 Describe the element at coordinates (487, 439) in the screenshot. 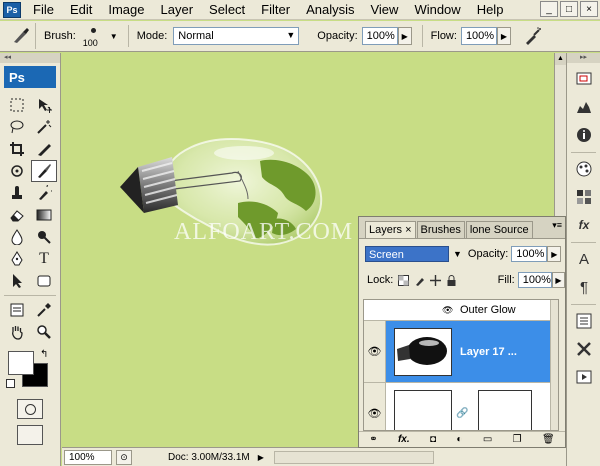

I see `group-icon: ▭` at that location.